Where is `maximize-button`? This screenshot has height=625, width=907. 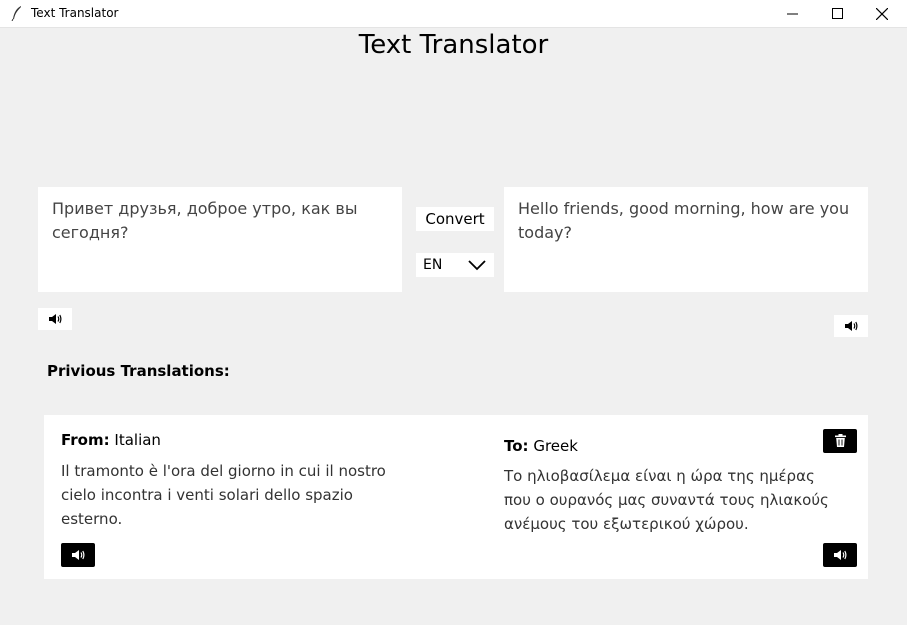 maximize-button is located at coordinates (837, 13).